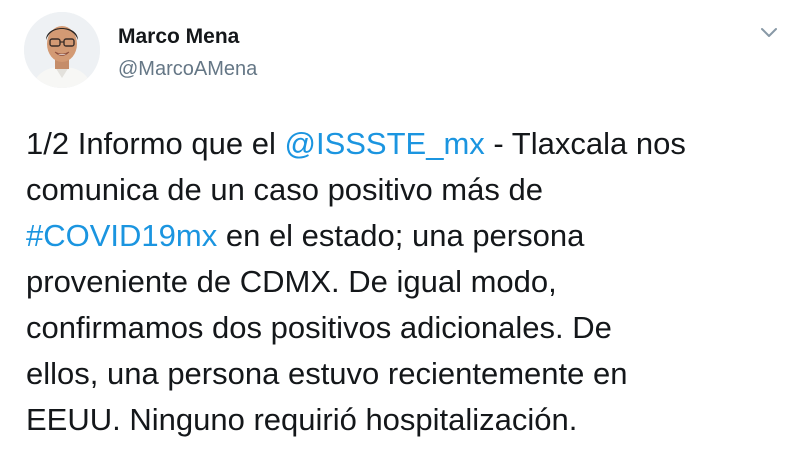 Image resolution: width=800 pixels, height=460 pixels. I want to click on avatar, so click(62, 50).